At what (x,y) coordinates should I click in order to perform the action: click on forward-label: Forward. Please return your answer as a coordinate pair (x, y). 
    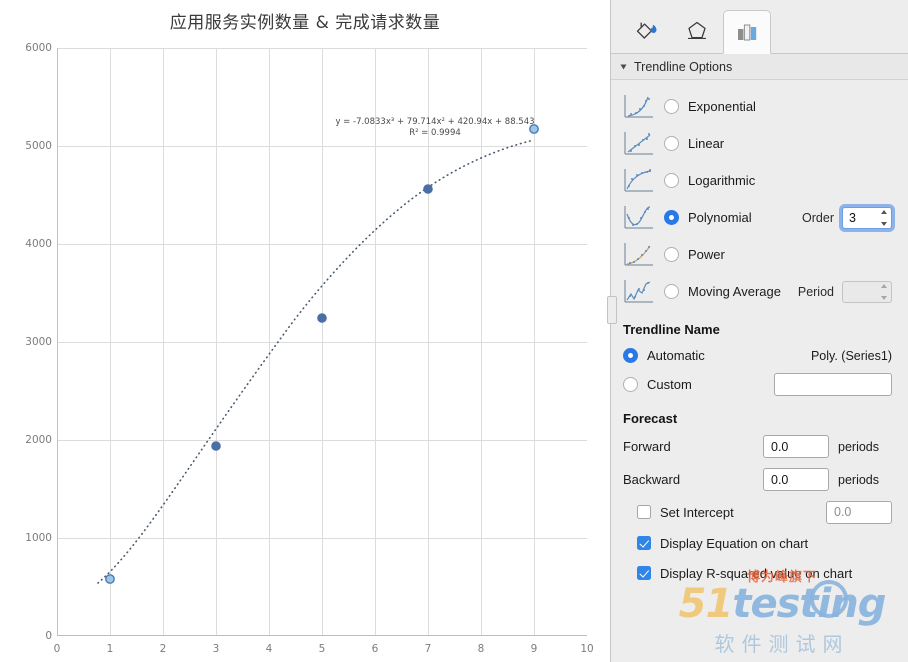
    Looking at the image, I should click on (647, 446).